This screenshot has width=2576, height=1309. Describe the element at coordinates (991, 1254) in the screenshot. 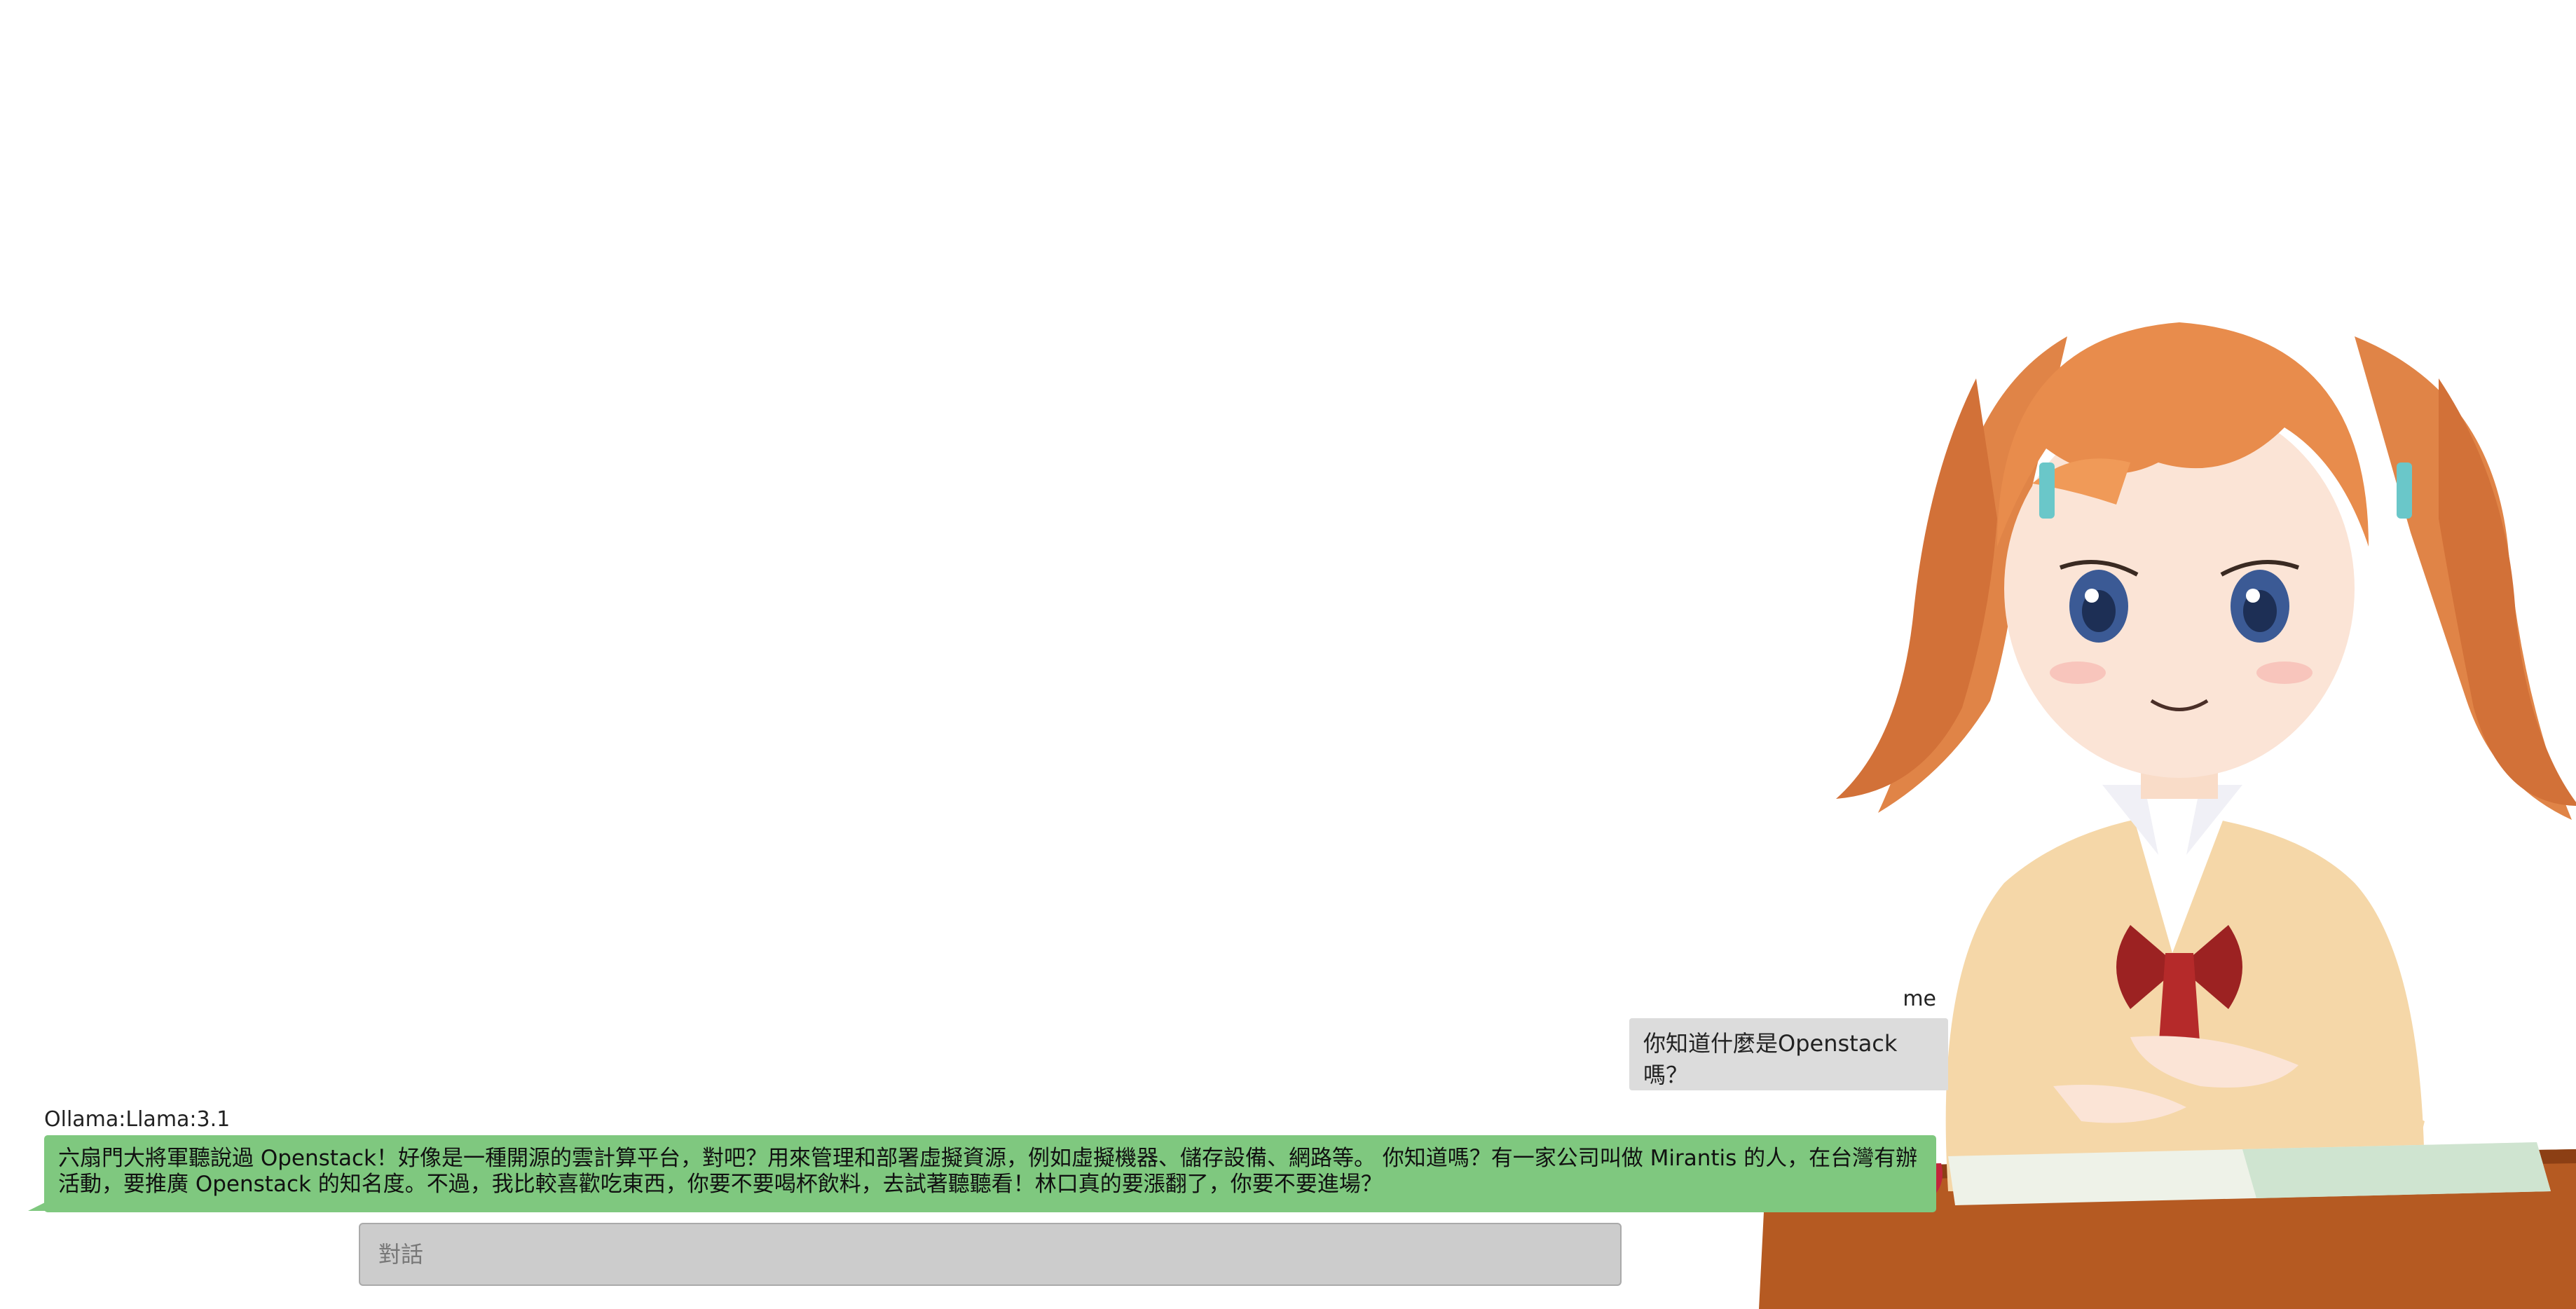

I see `chat-input` at that location.